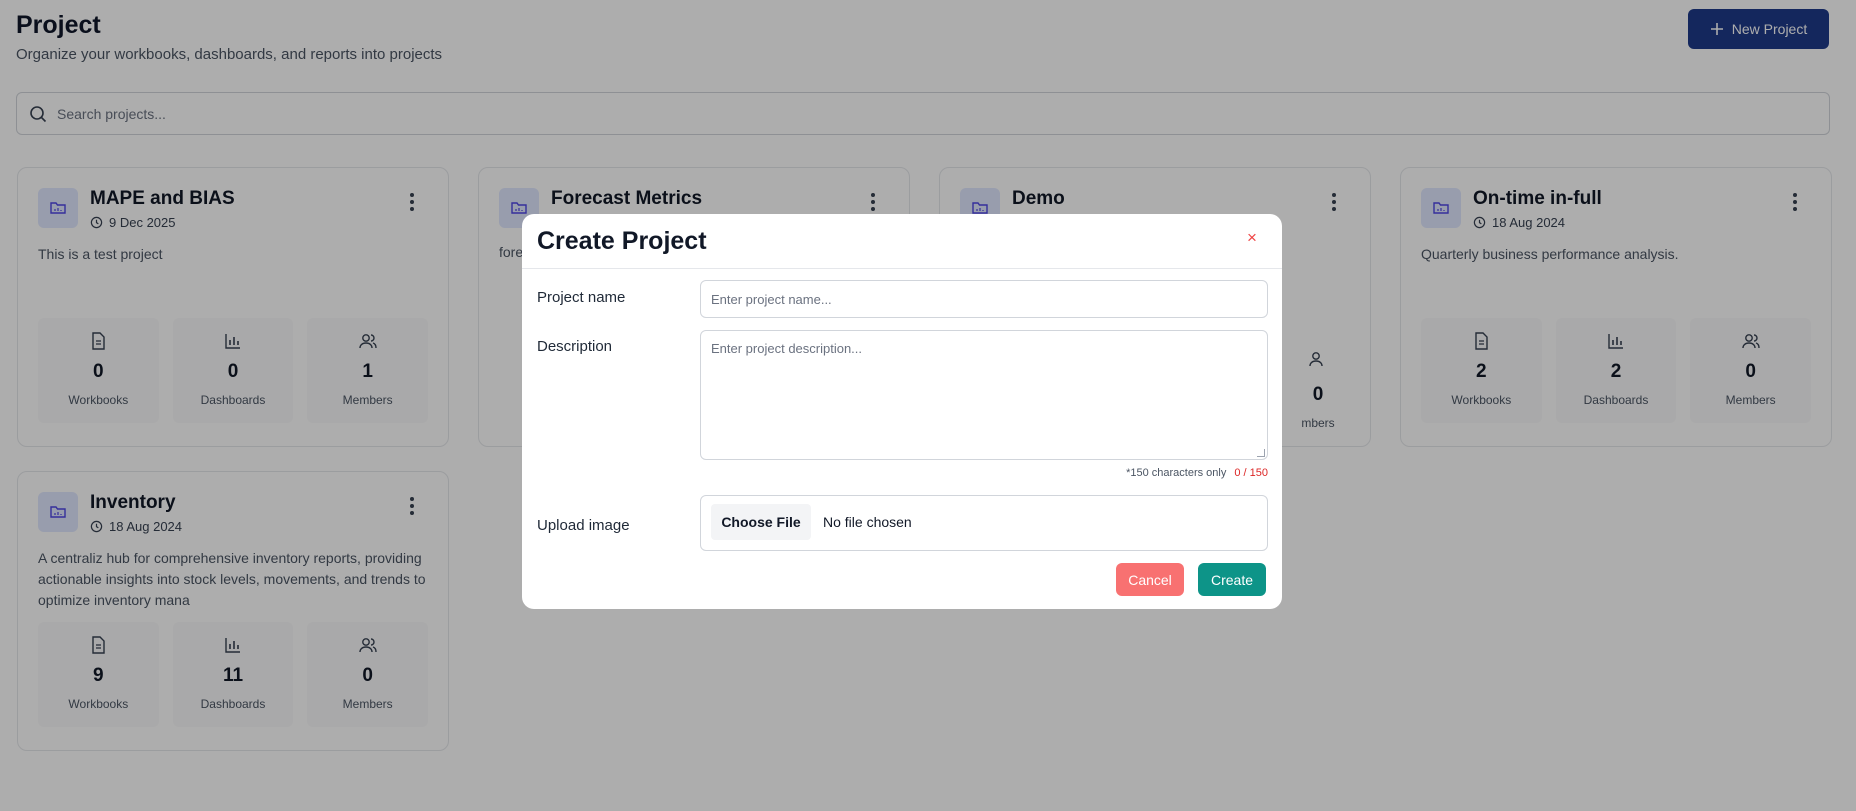 This screenshot has height=811, width=1856. I want to click on project-name-label: Project name, so click(581, 297).